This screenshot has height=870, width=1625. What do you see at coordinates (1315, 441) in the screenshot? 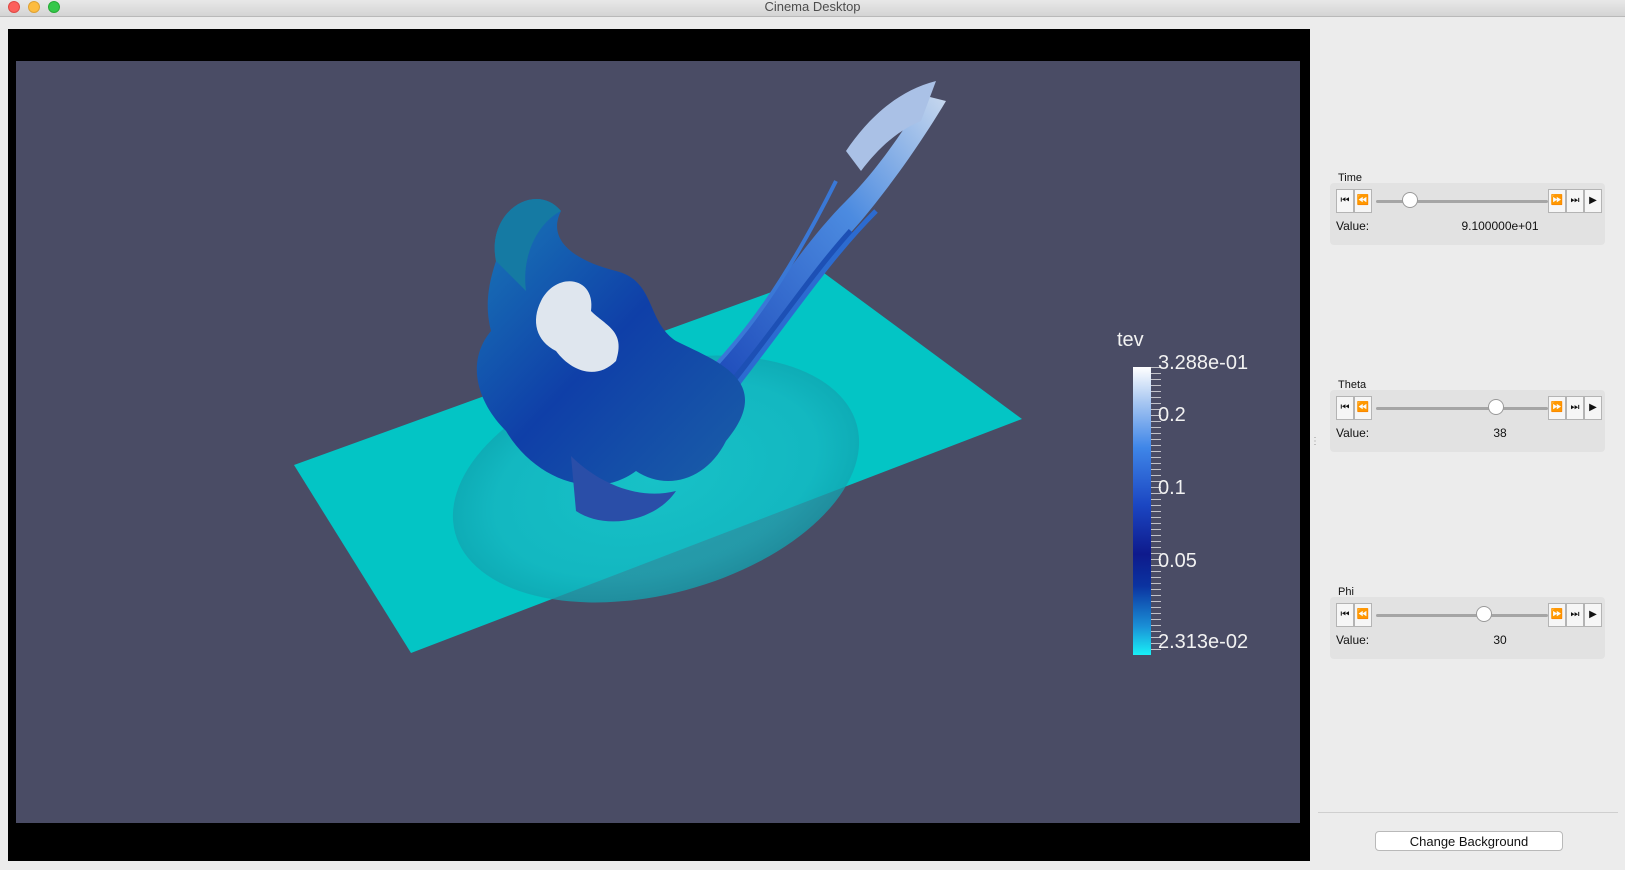
I see `splitter-handle: ⋮` at bounding box center [1315, 441].